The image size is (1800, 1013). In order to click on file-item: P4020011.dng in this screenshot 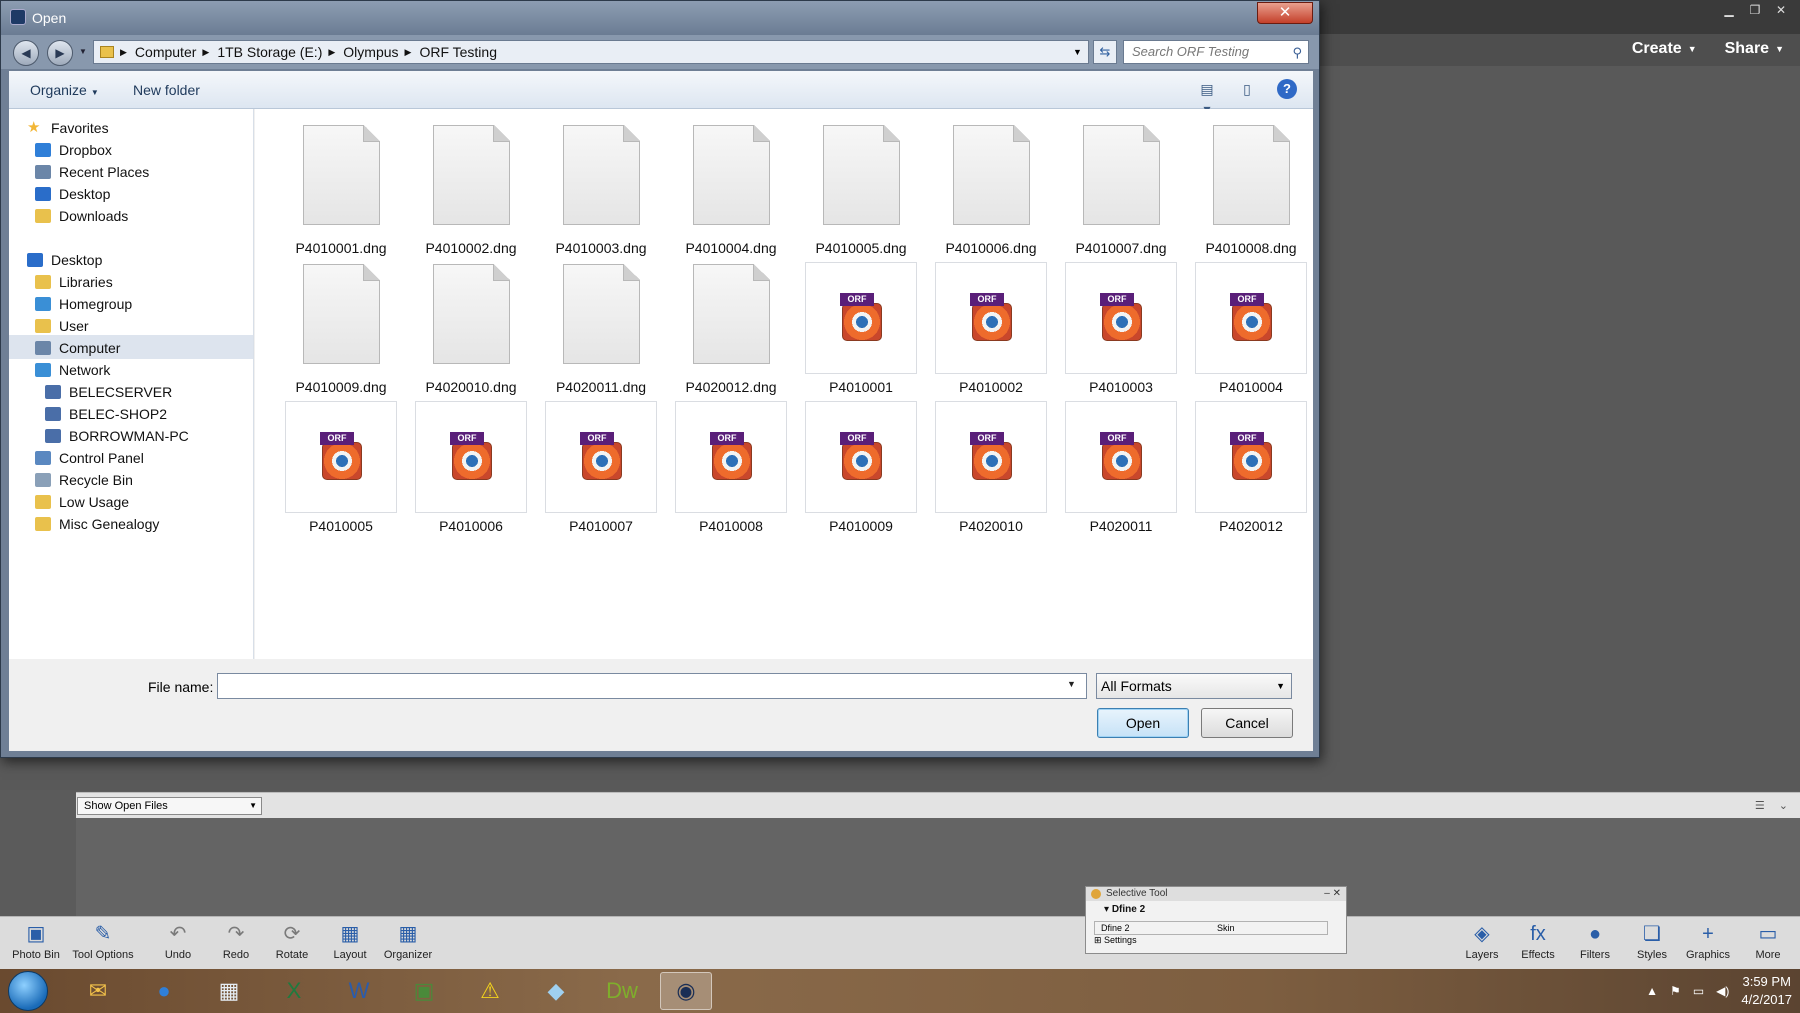, I will do `click(601, 331)`.